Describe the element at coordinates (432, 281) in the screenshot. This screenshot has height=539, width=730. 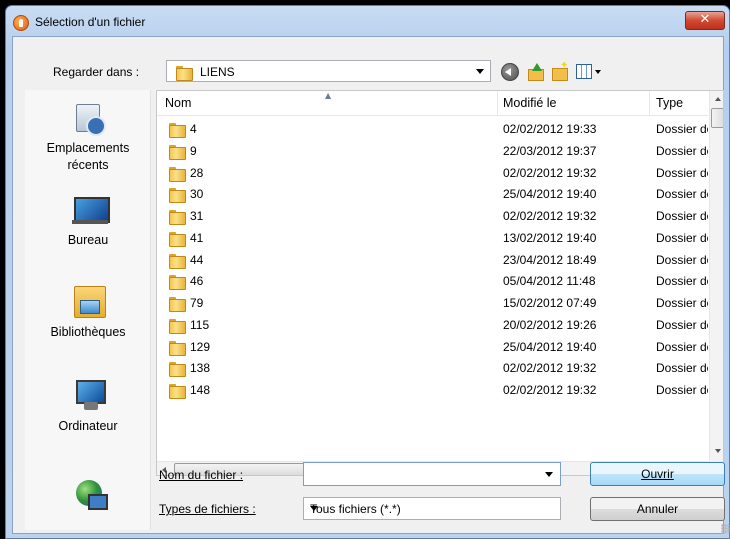
I see `file-row: 46 05/04/2012 11:48 Dossier de fichiers` at that location.